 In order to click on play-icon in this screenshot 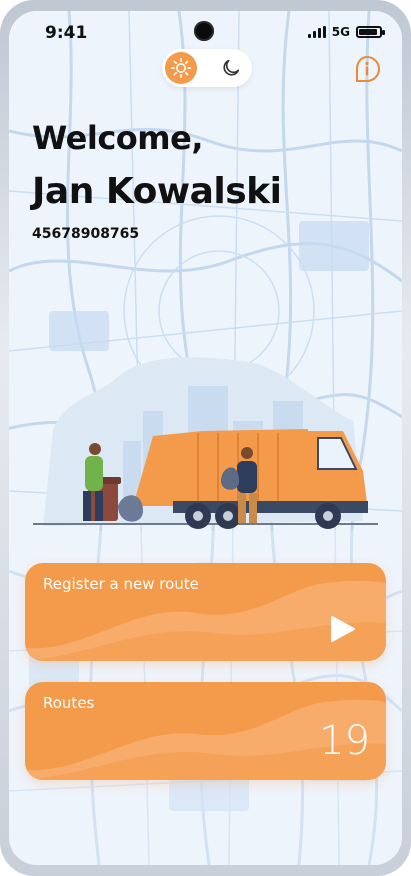, I will do `click(343, 629)`.